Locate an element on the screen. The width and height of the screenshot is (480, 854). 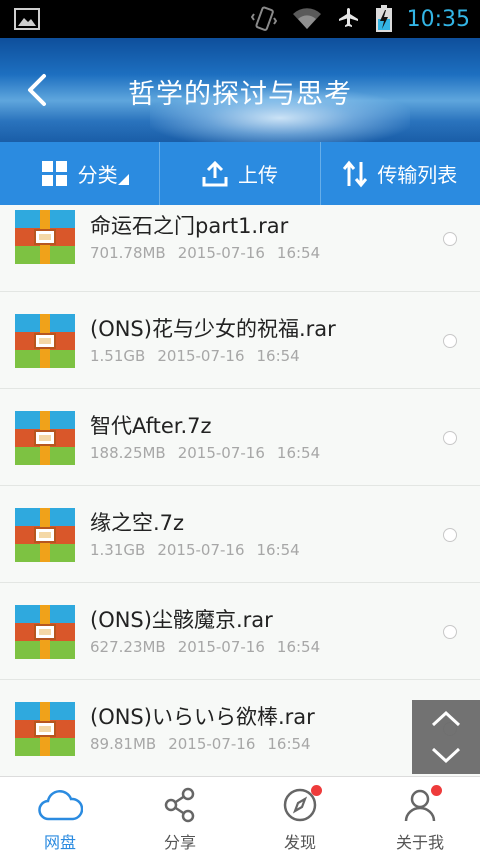
transfer-arrows-icon is located at coordinates (355, 173).